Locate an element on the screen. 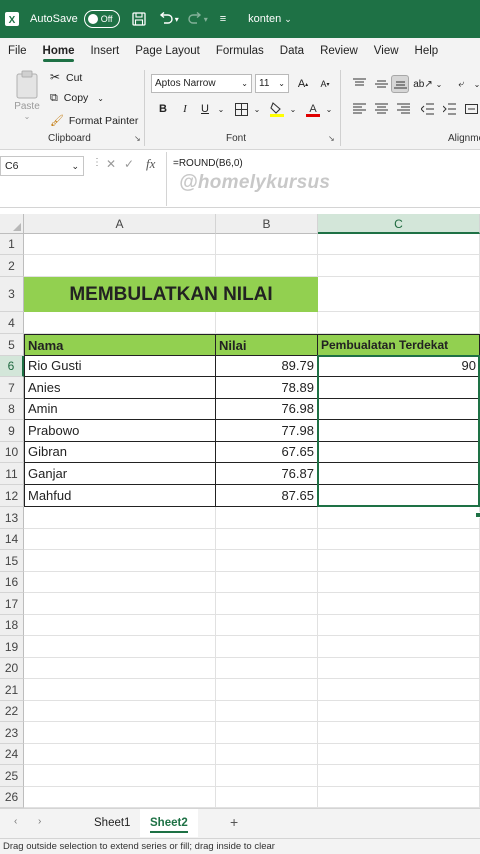 This screenshot has height=854, width=480. insert-function-icon: fx is located at coordinates (150, 164).